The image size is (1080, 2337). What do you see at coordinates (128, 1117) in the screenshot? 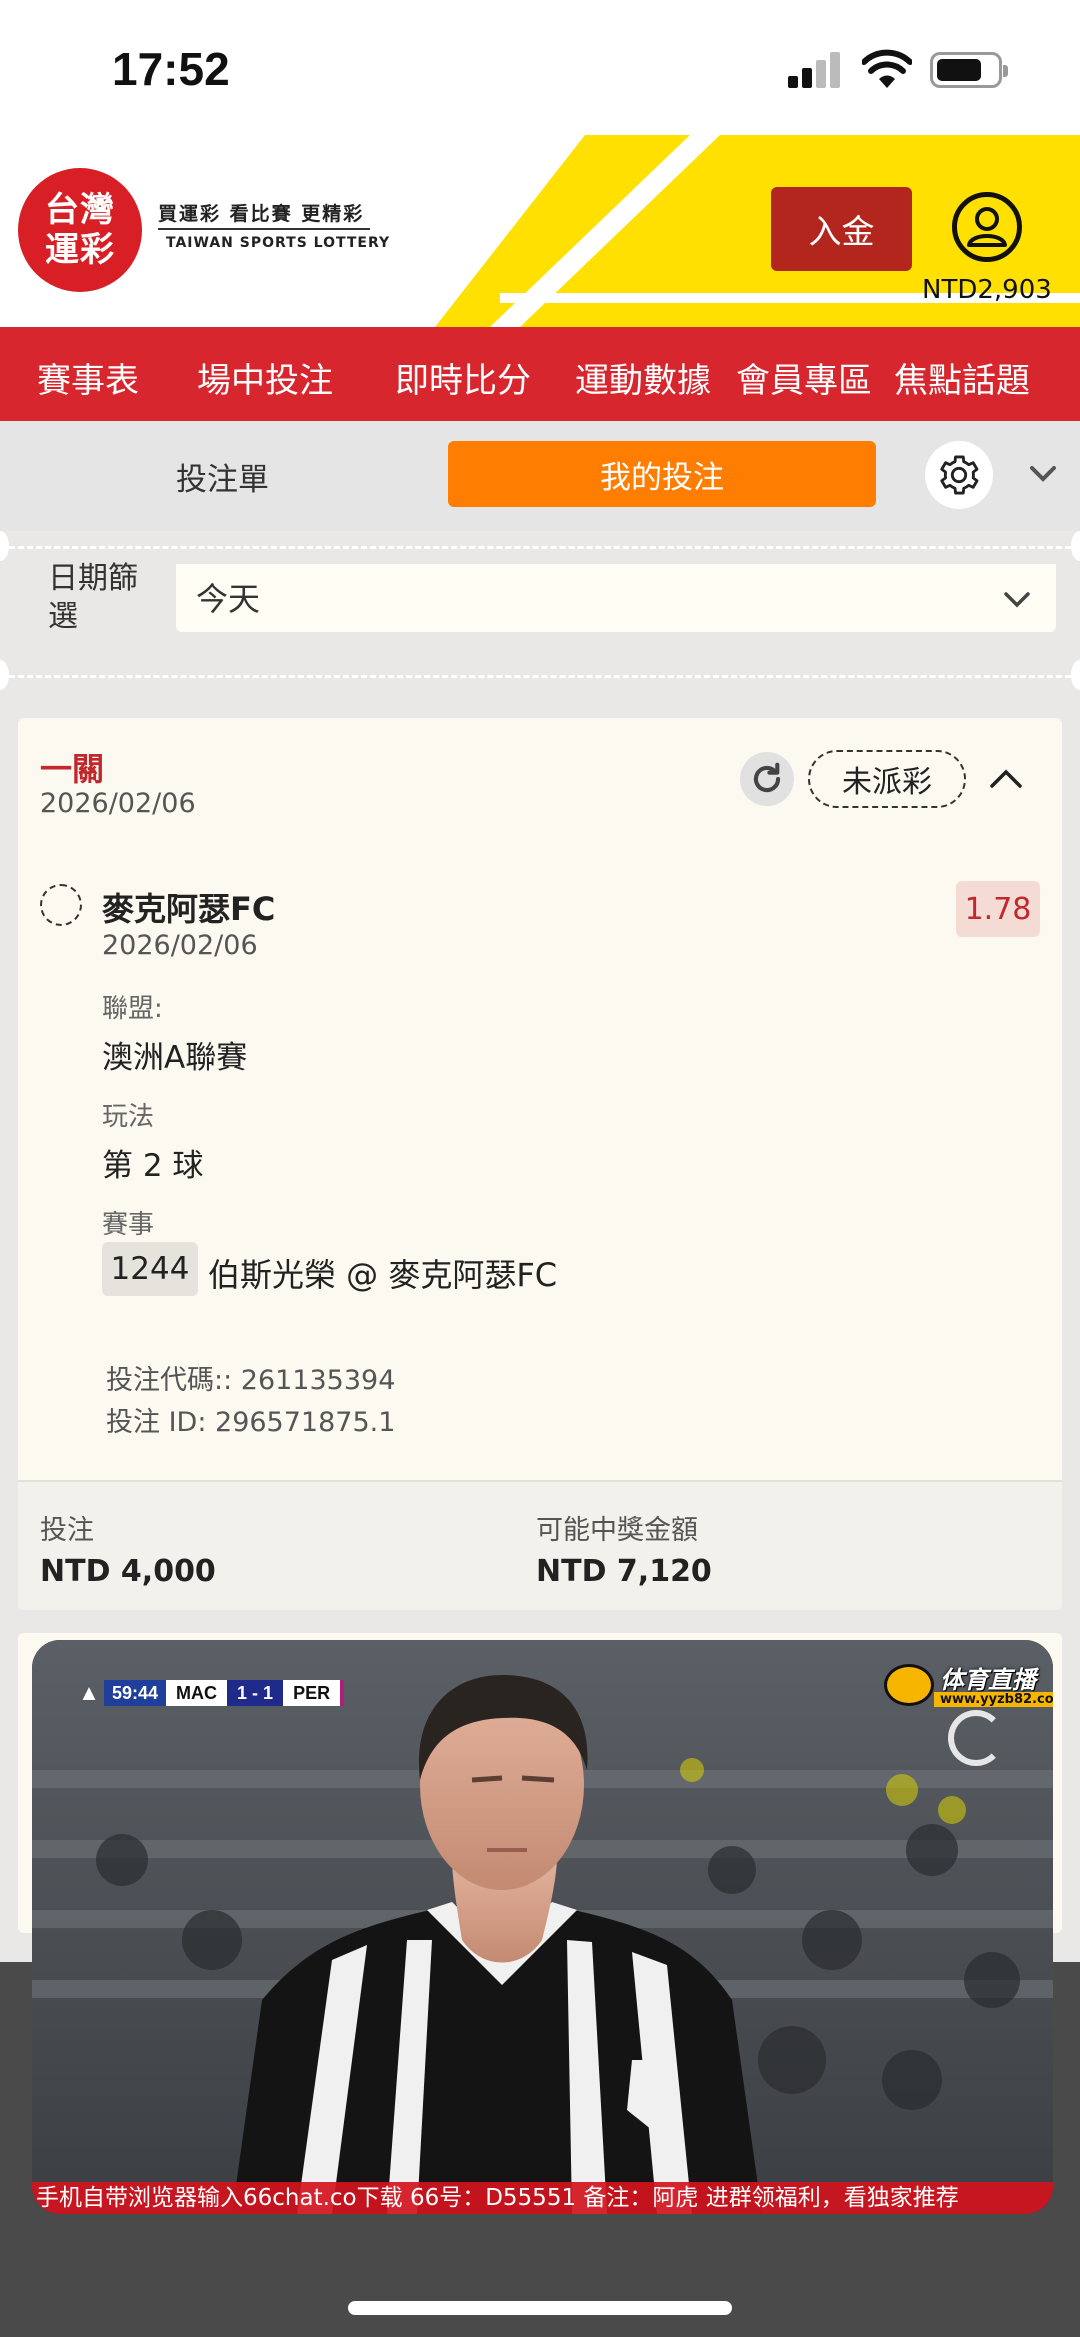
I see `market-label: 玩法` at bounding box center [128, 1117].